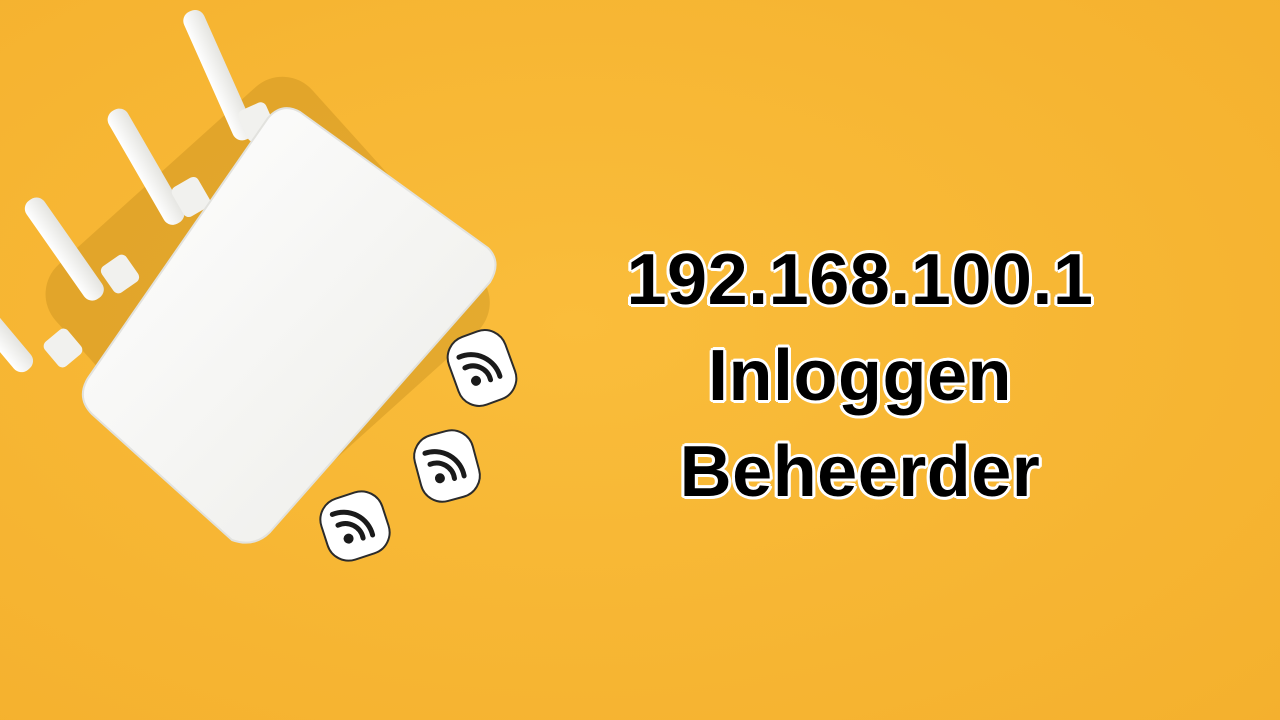  What do you see at coordinates (860, 472) in the screenshot?
I see `headline-admin: Beheerder` at bounding box center [860, 472].